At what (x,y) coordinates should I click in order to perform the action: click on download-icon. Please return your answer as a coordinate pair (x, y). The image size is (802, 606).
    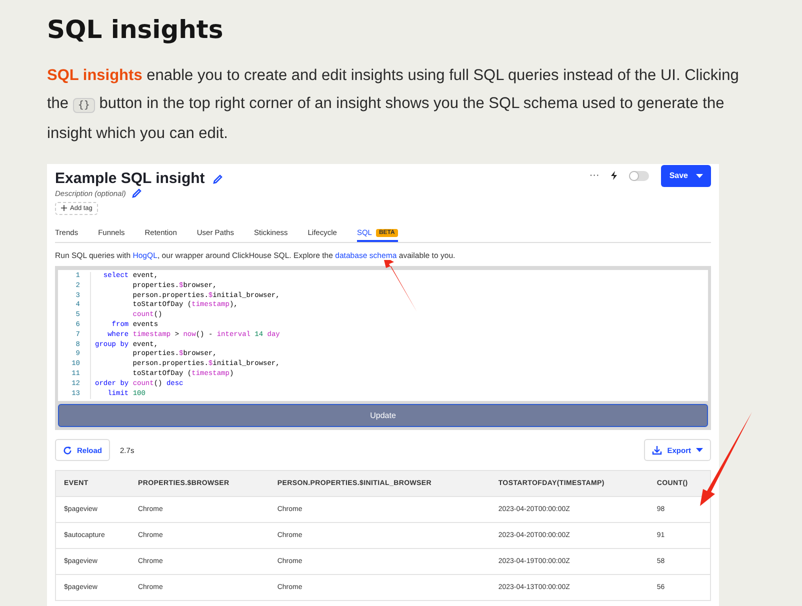
    Looking at the image, I should click on (657, 450).